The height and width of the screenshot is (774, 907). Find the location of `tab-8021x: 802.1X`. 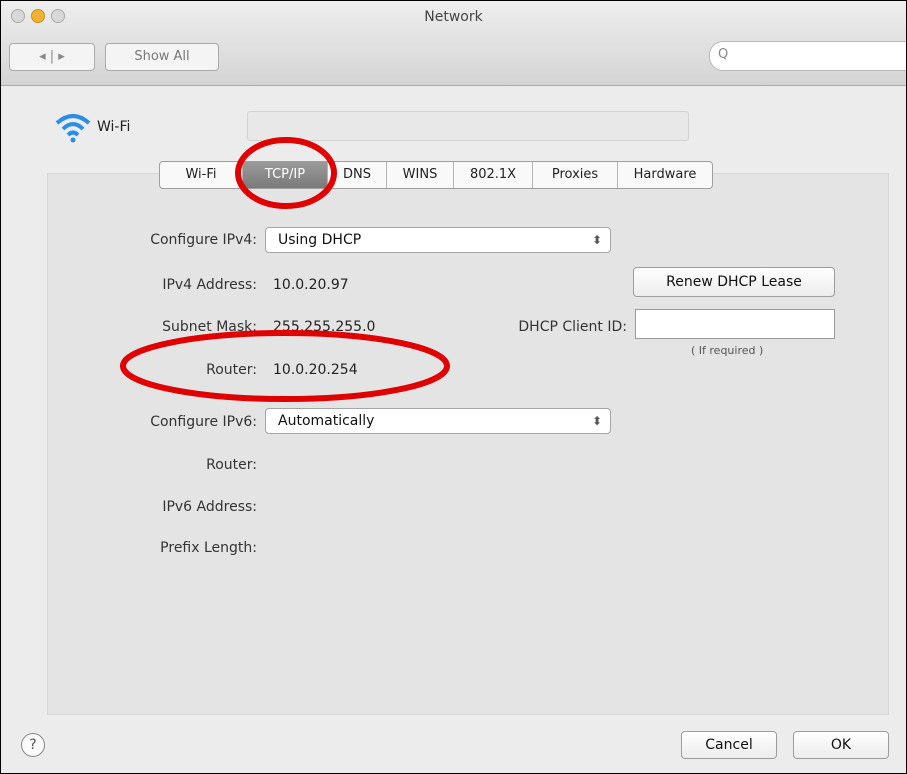

tab-8021x: 802.1X is located at coordinates (493, 175).